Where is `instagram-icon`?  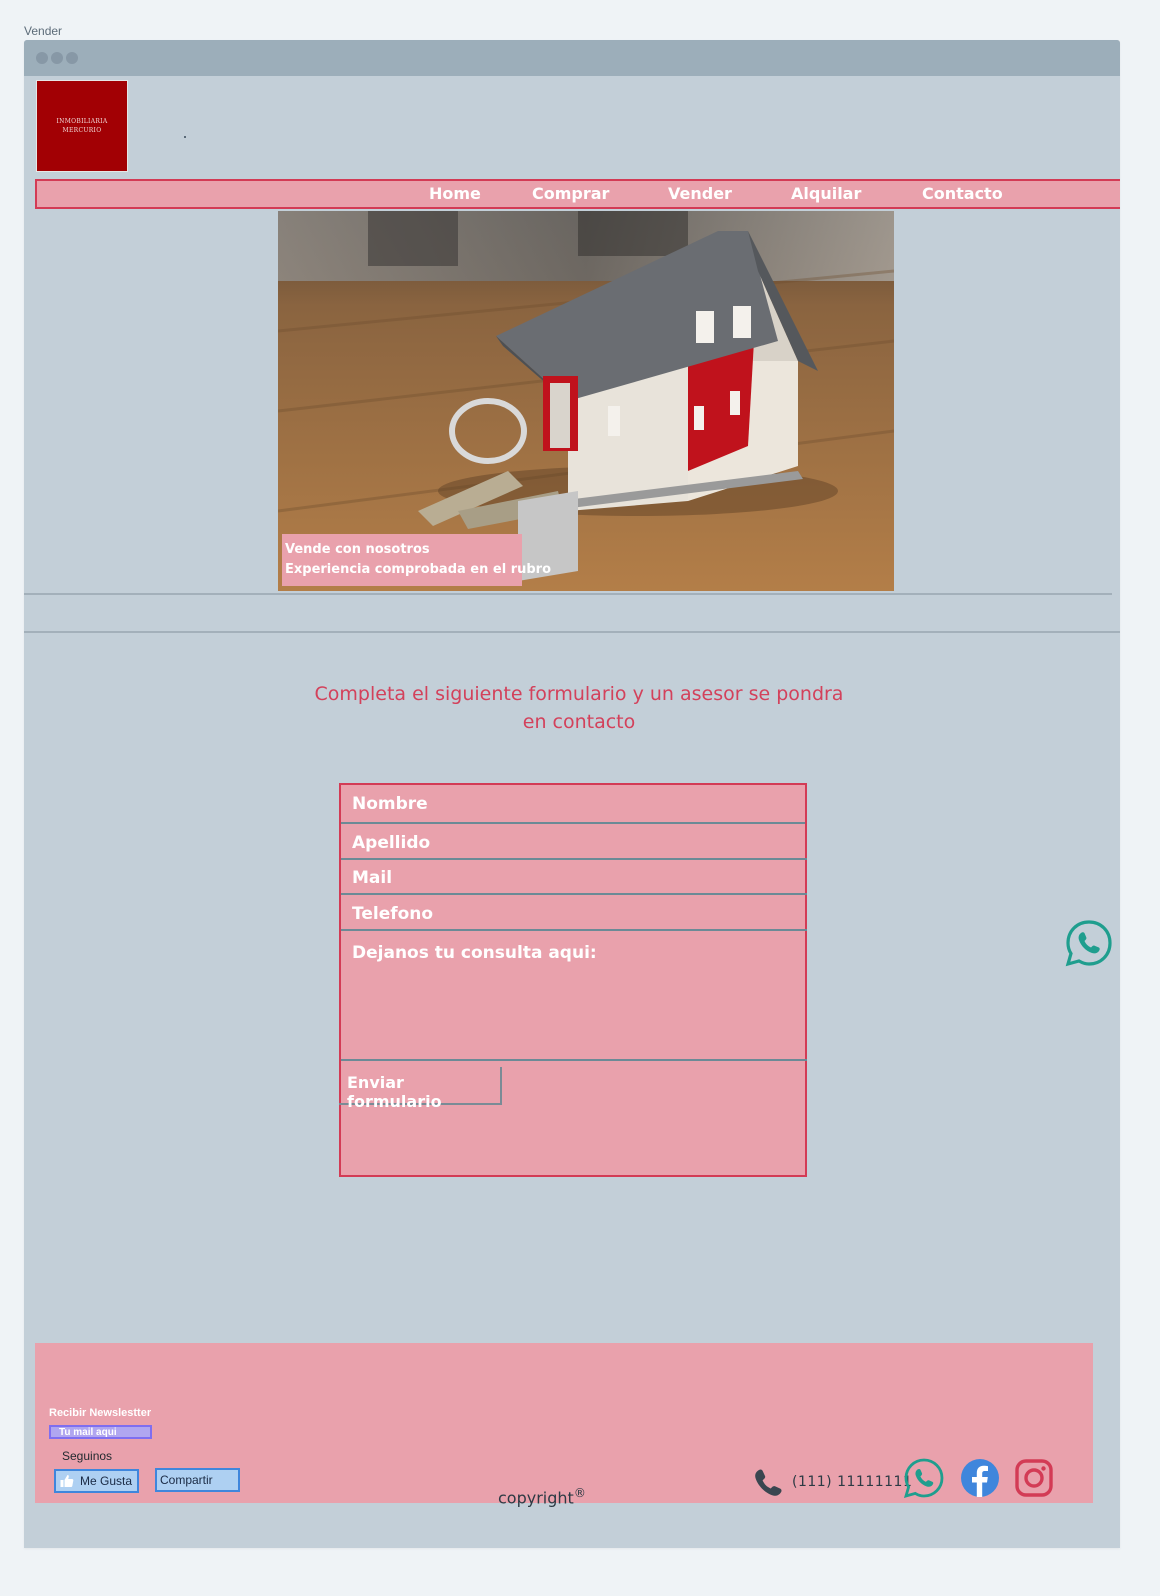 instagram-icon is located at coordinates (1034, 1478).